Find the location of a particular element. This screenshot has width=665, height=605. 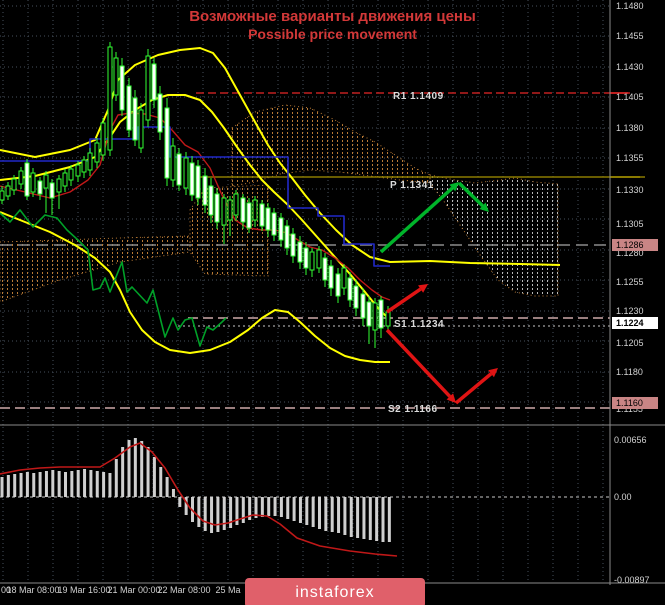

svg-text: 1.1224 is located at coordinates (630, 323).